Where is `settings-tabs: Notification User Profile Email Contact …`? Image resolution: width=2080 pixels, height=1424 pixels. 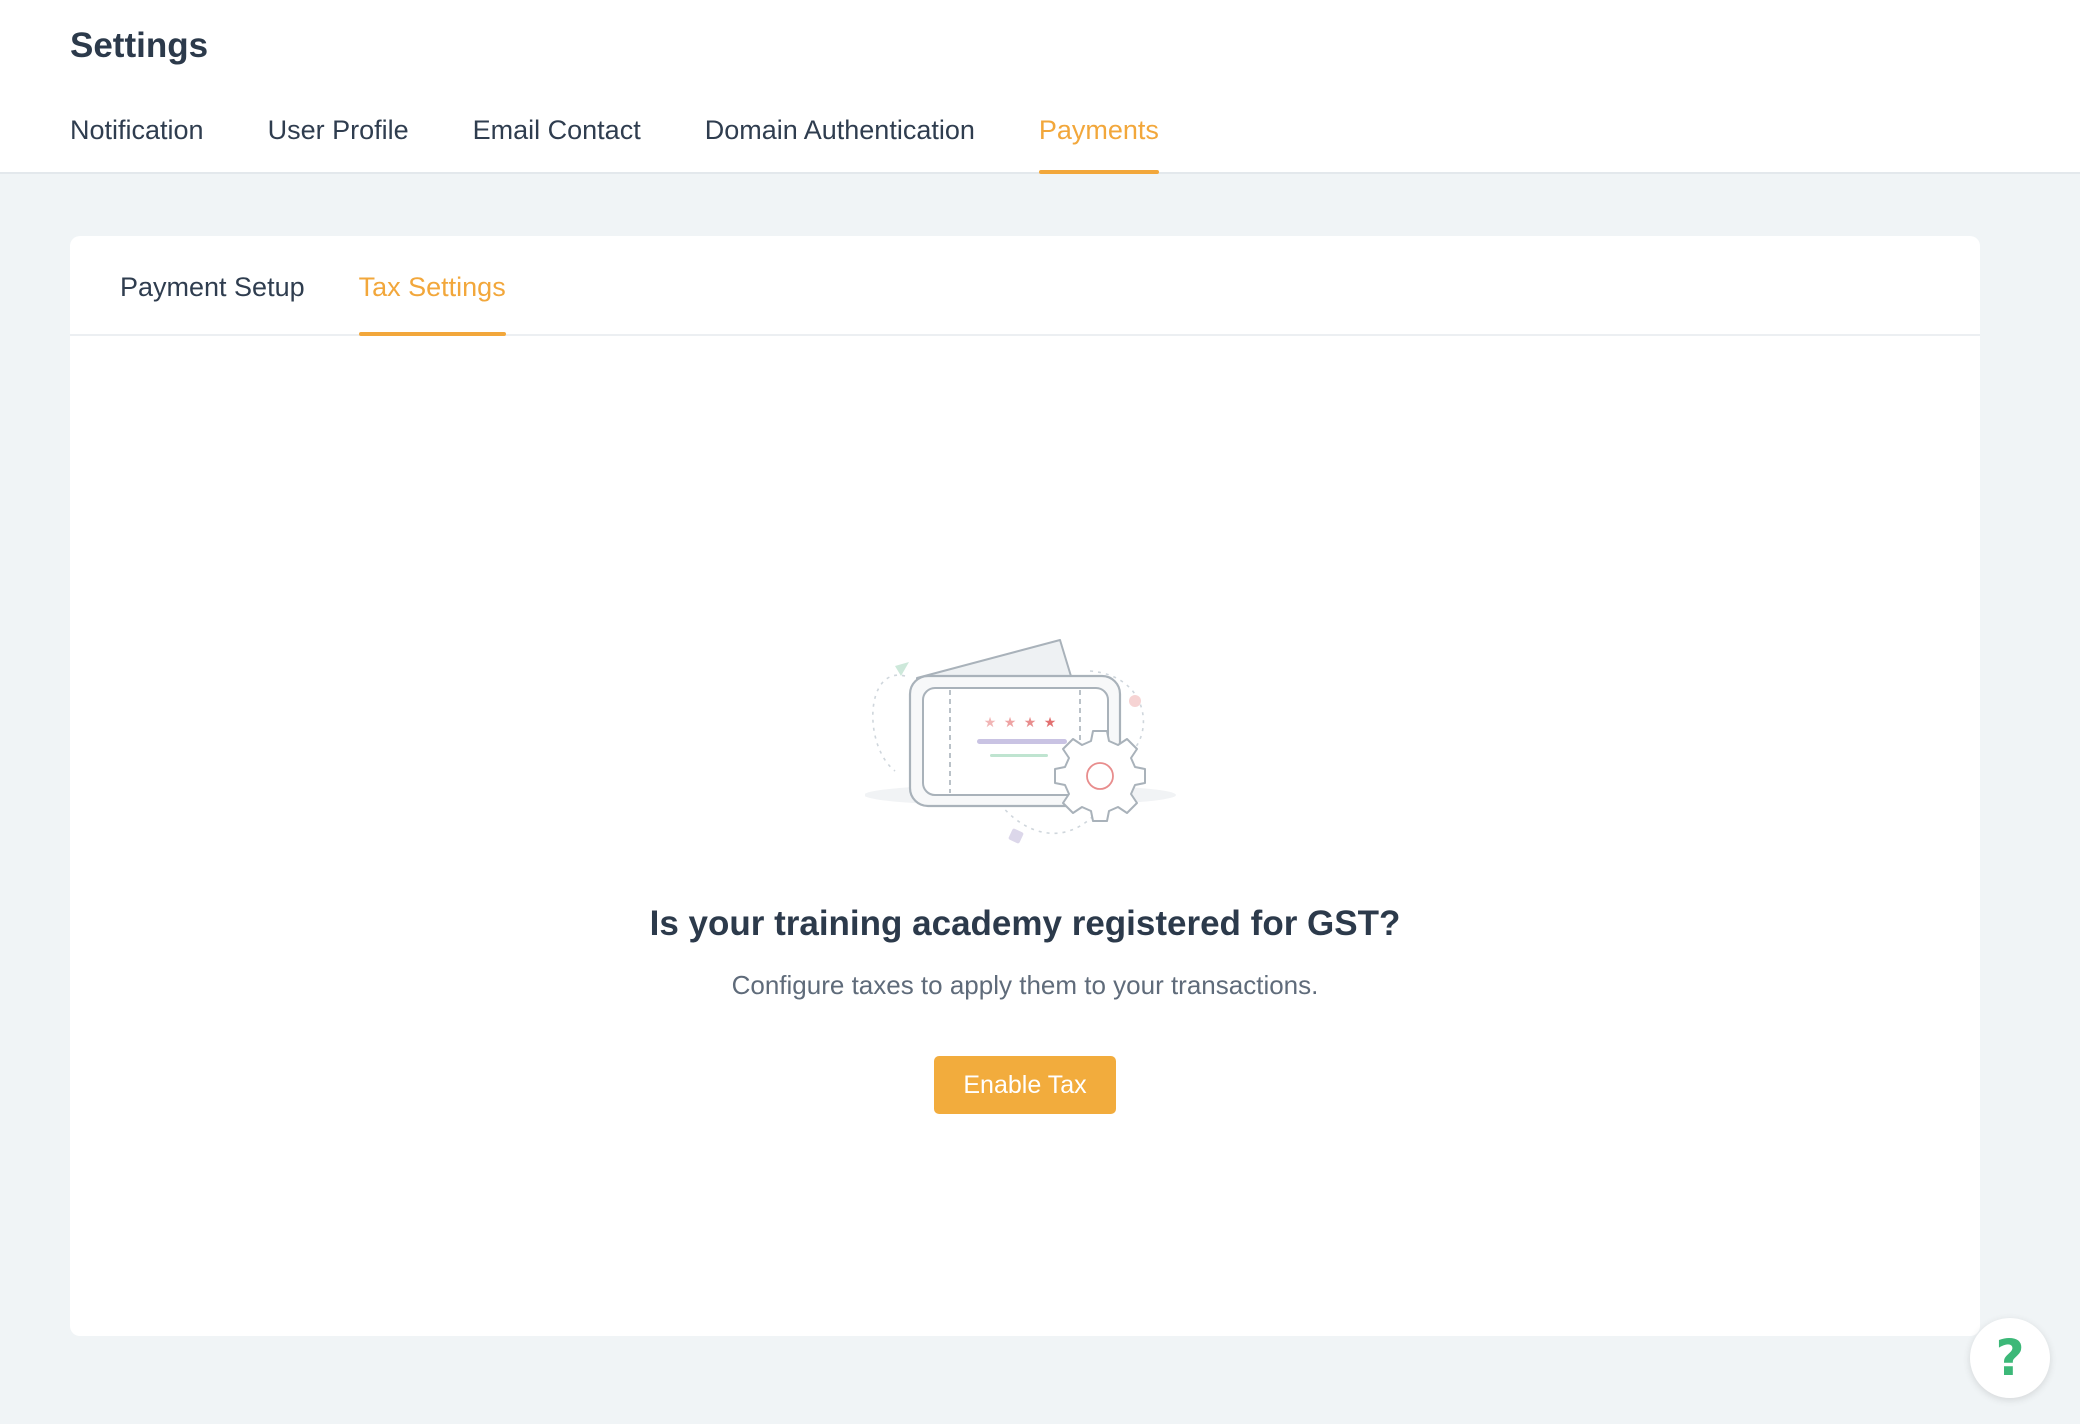 settings-tabs: Notification User Profile Email Contact … is located at coordinates (614, 141).